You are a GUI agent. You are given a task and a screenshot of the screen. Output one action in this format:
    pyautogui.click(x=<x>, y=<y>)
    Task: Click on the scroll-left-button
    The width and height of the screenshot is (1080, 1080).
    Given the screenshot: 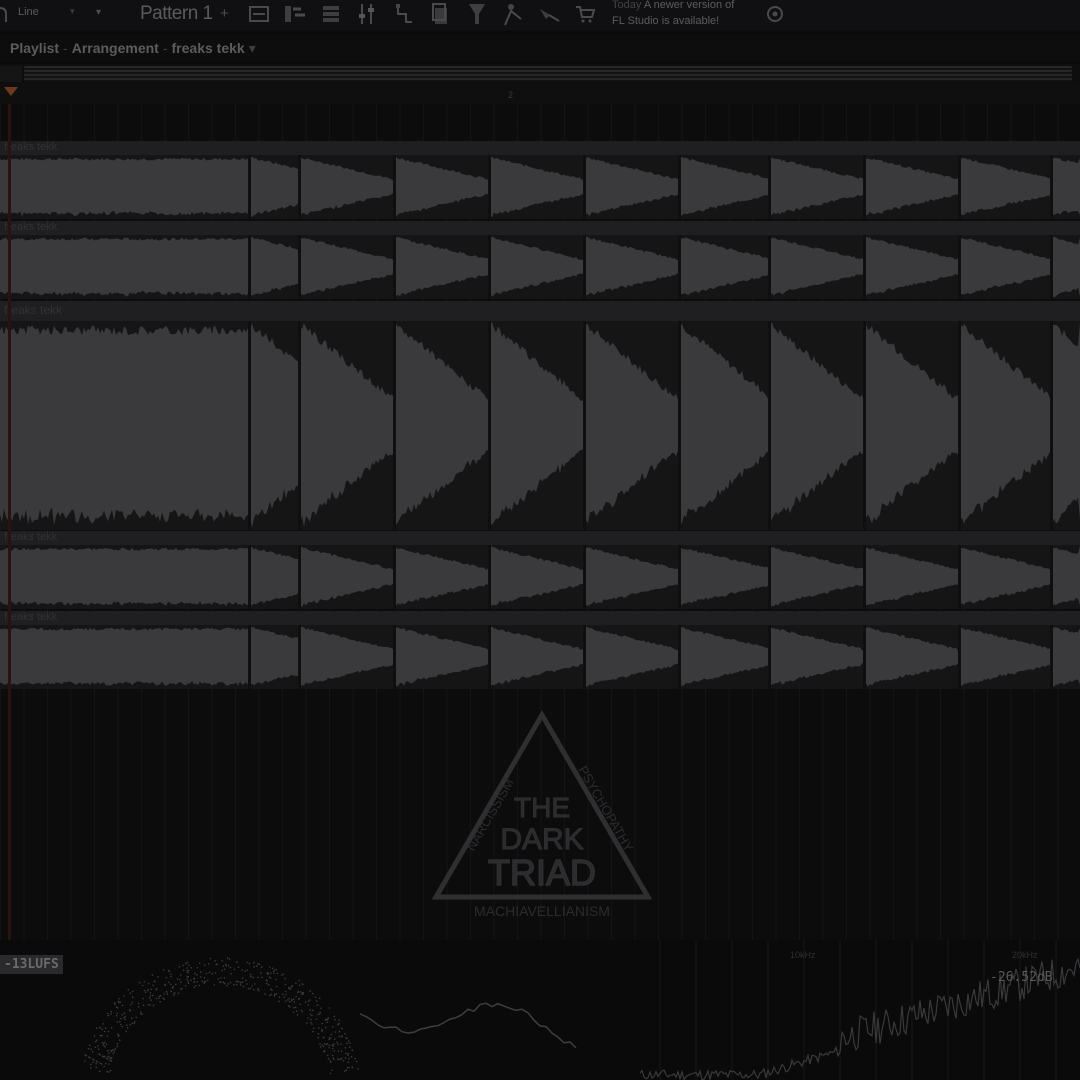 What is the action you would take?
    pyautogui.click(x=11, y=74)
    